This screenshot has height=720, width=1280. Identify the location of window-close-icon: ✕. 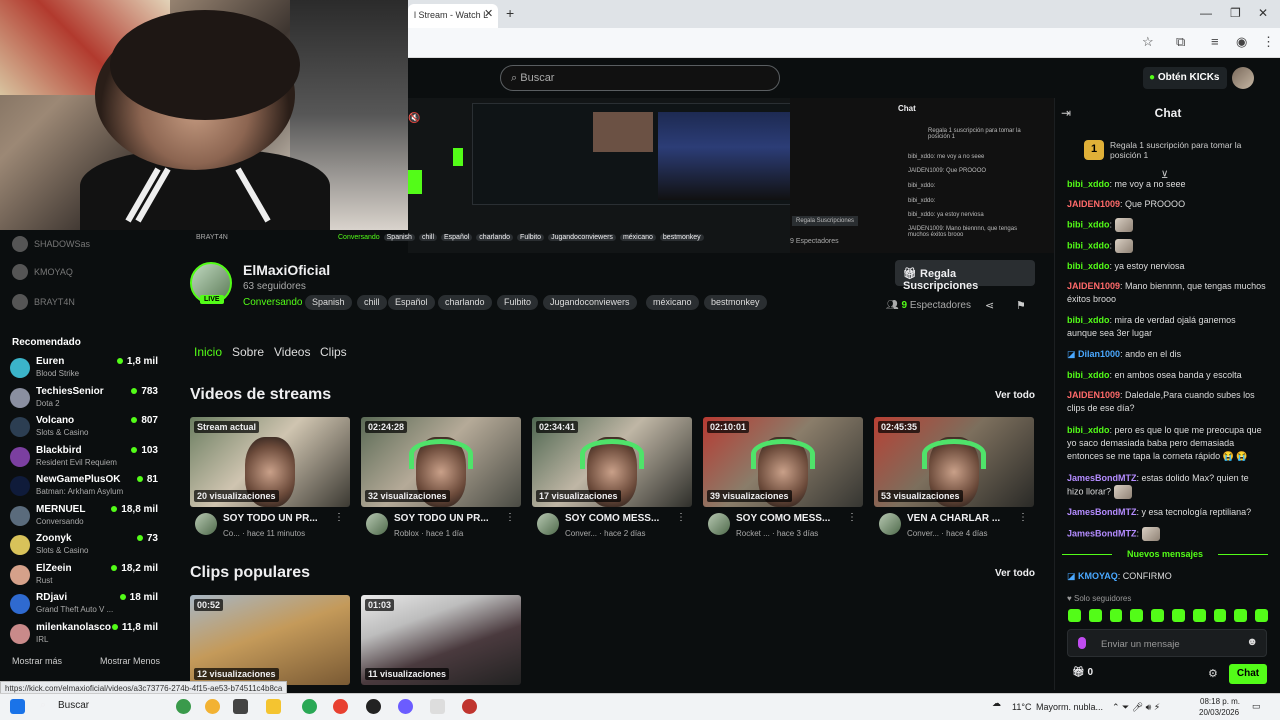
(1263, 13).